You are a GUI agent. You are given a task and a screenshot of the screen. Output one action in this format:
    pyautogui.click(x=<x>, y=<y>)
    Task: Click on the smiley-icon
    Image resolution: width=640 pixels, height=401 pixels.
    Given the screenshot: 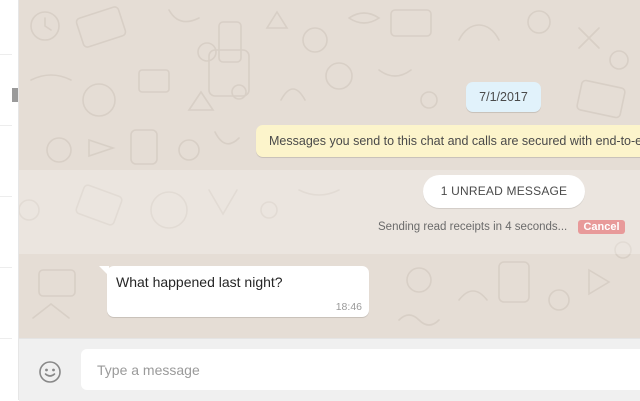 What is the action you would take?
    pyautogui.click(x=50, y=372)
    